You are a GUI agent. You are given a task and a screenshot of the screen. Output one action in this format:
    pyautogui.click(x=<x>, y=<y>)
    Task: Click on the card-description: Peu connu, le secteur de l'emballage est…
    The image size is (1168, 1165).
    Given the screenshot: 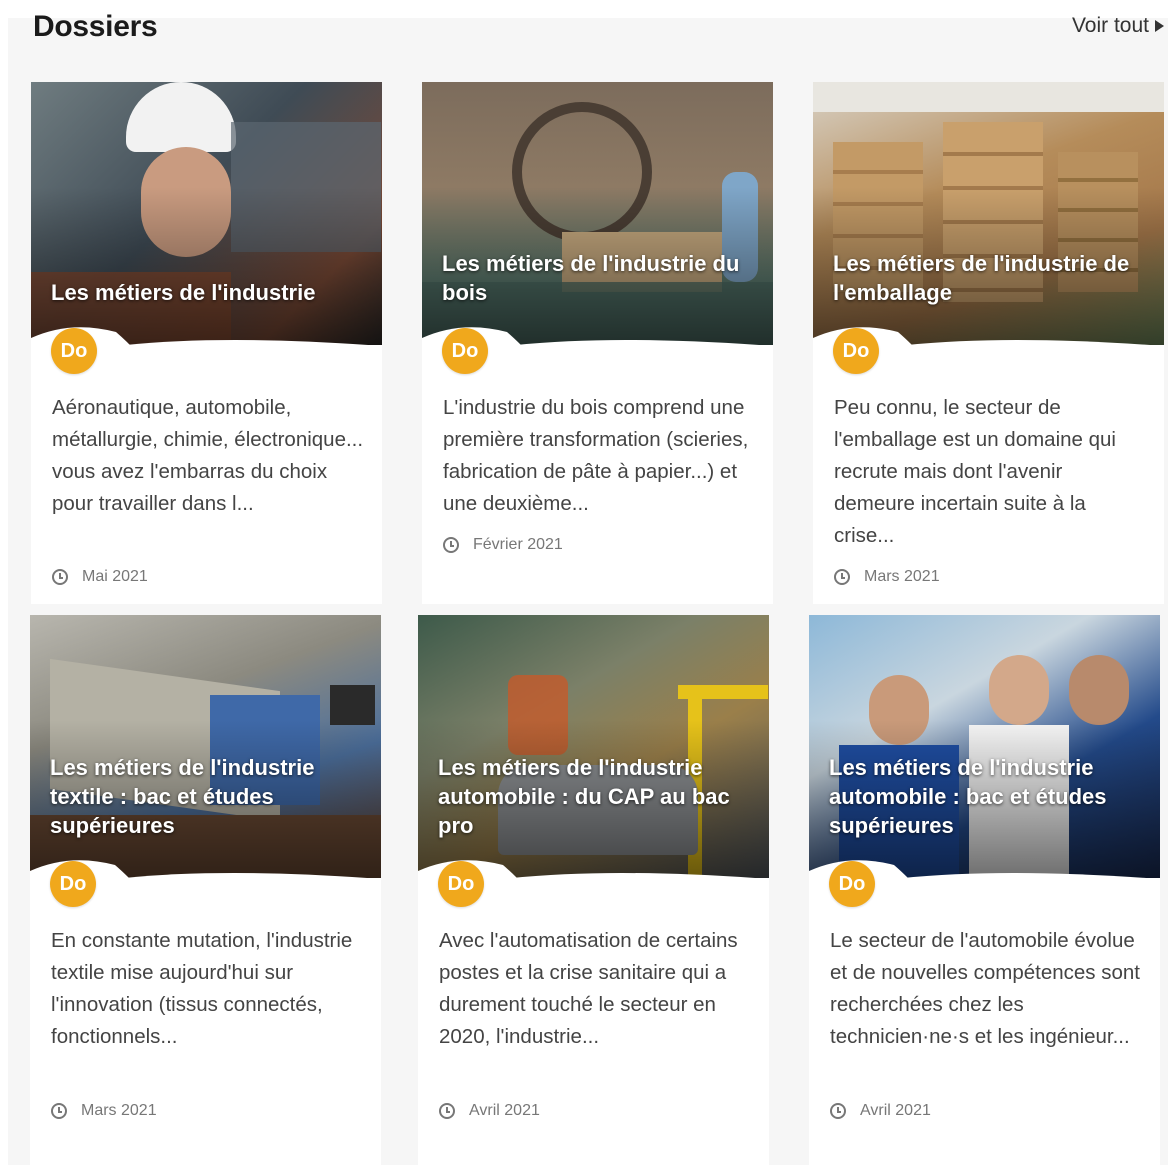 What is the action you would take?
    pyautogui.click(x=975, y=471)
    